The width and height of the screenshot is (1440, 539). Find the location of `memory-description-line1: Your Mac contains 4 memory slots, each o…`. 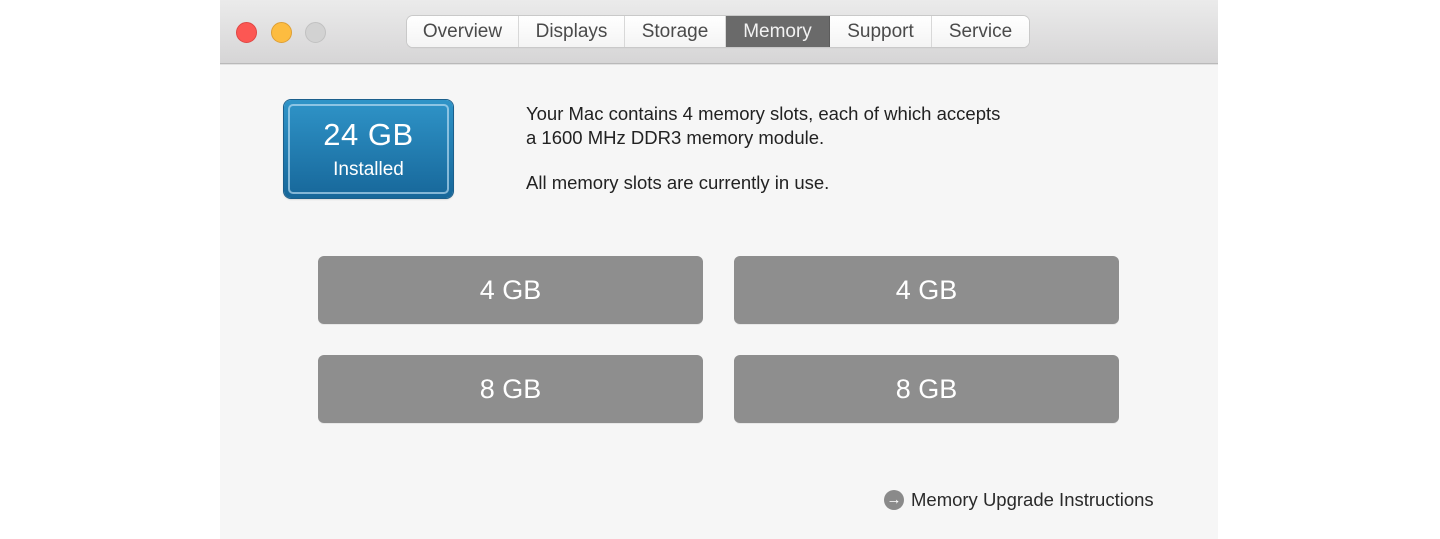

memory-description-line1: Your Mac contains 4 memory slots, each o… is located at coordinates (763, 113).